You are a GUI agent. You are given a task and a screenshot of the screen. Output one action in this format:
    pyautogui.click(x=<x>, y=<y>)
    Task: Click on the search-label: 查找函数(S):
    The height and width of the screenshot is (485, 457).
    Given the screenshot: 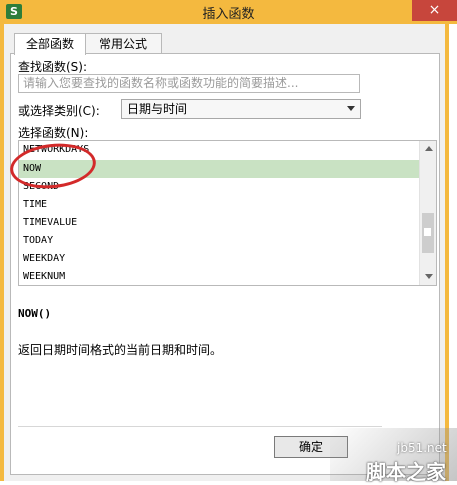 What is the action you would take?
    pyautogui.click(x=53, y=67)
    